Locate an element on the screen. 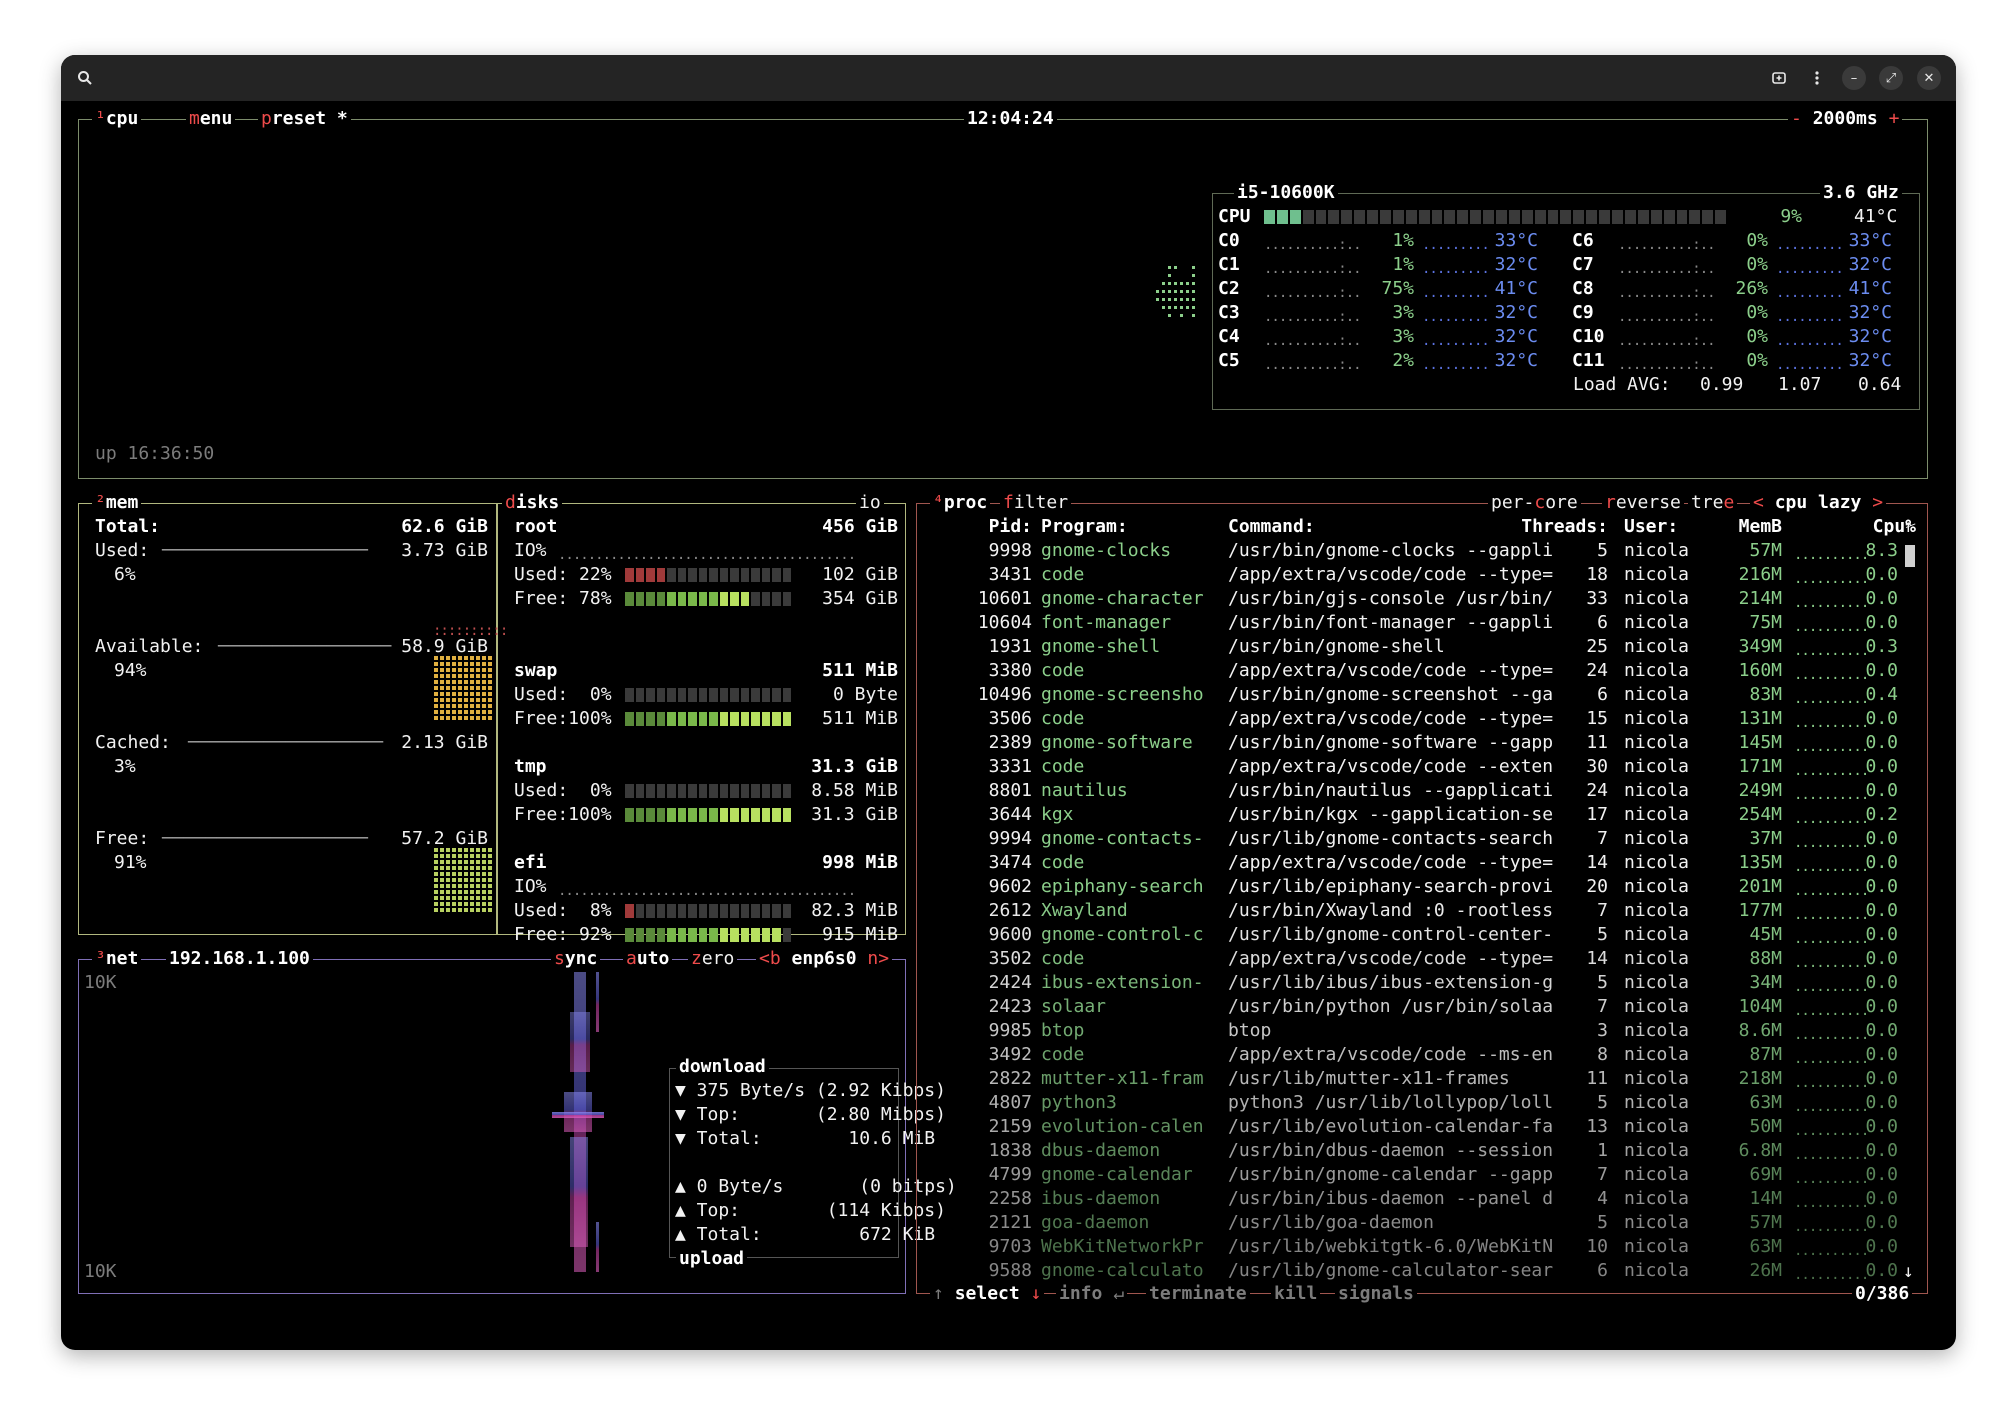 The width and height of the screenshot is (2016, 1416). reverse-toggle: reverse is located at coordinates (1643, 503).